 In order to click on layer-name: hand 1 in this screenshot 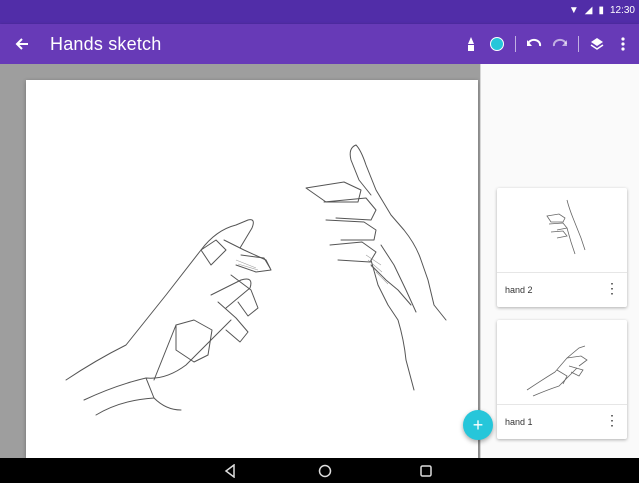, I will do `click(519, 422)`.